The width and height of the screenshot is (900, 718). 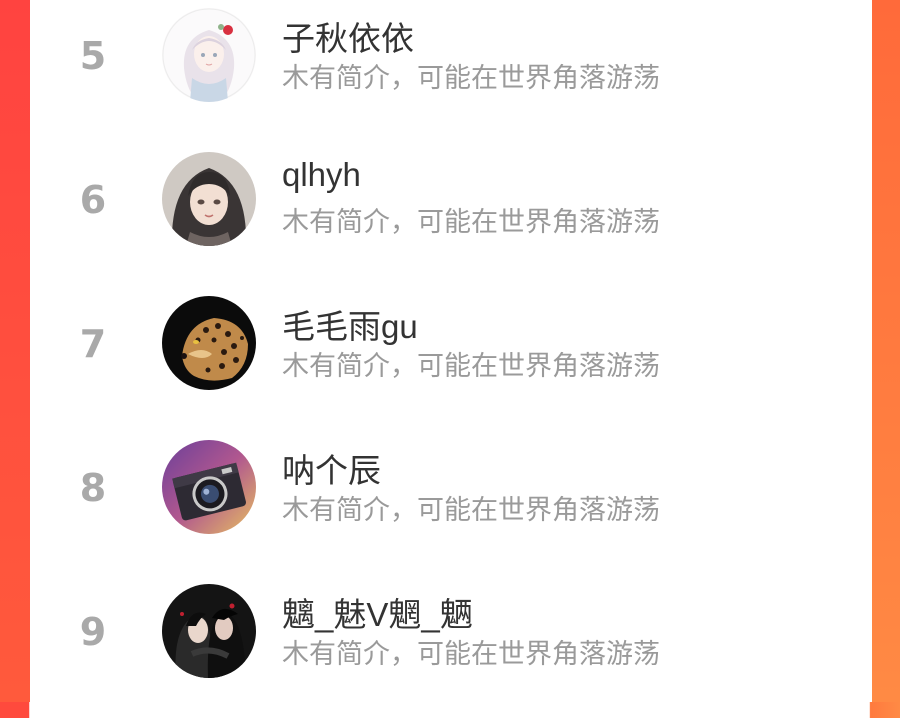 I want to click on user-name: 毛毛雨gu, so click(x=350, y=324).